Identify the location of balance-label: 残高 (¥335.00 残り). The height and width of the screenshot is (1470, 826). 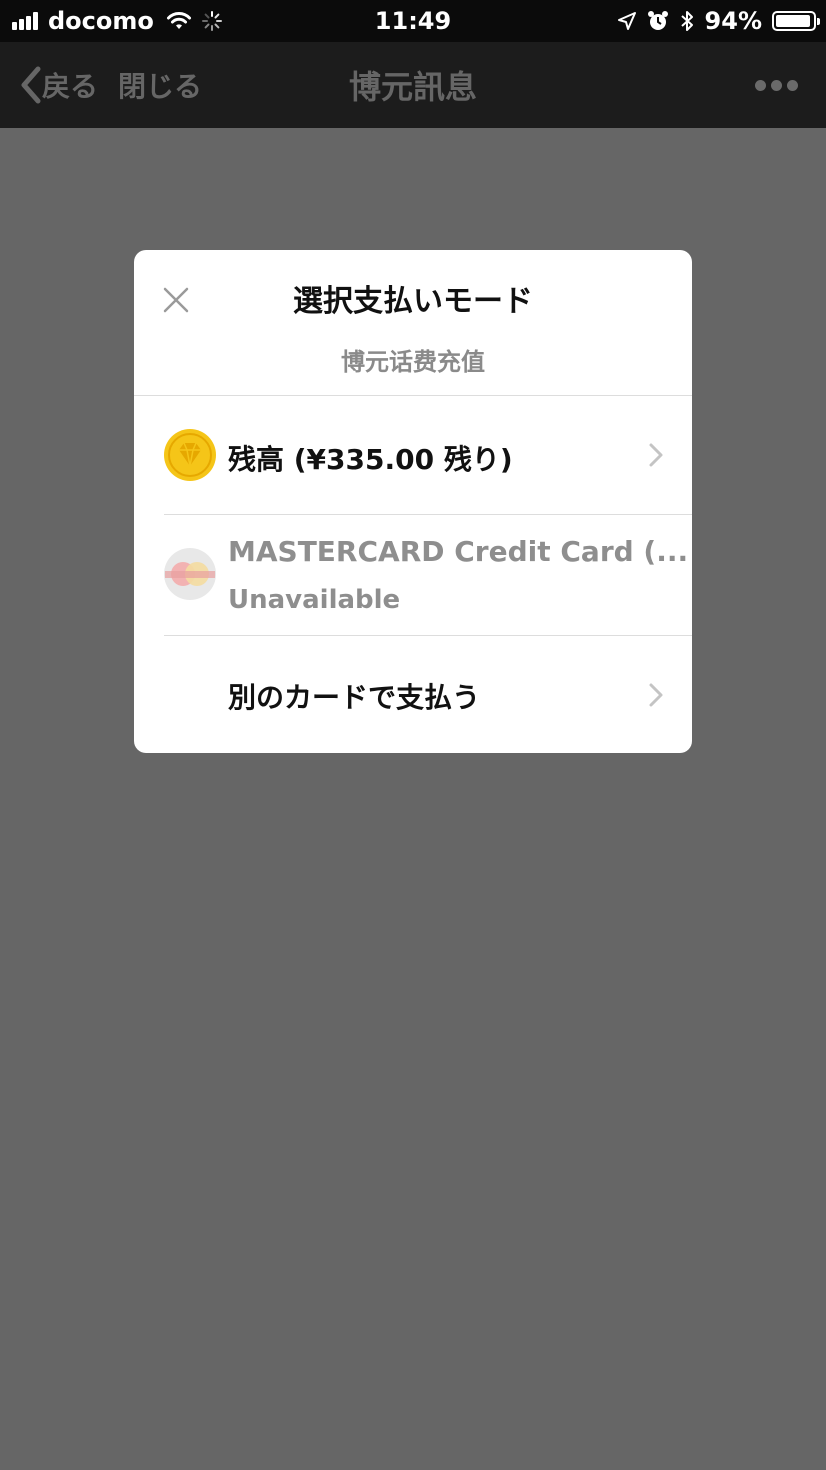
(370, 459).